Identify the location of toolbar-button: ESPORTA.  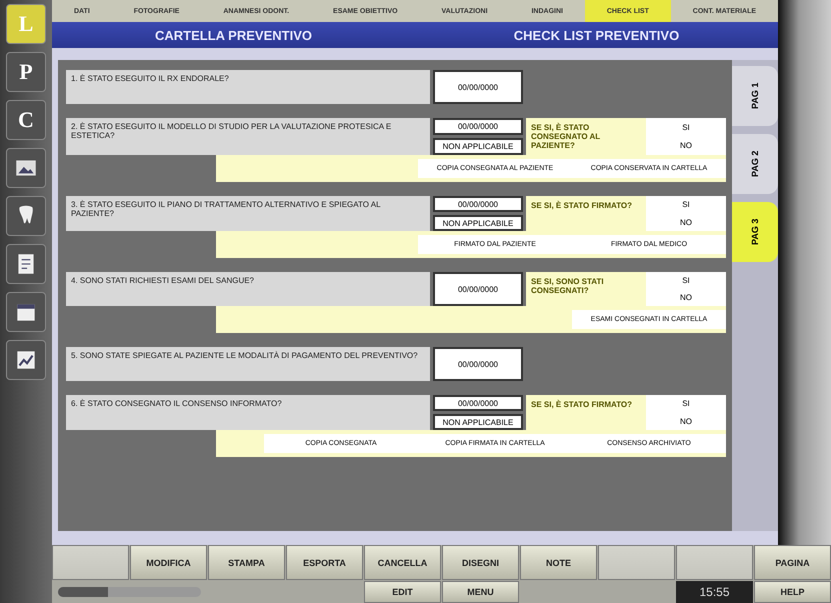
(324, 562).